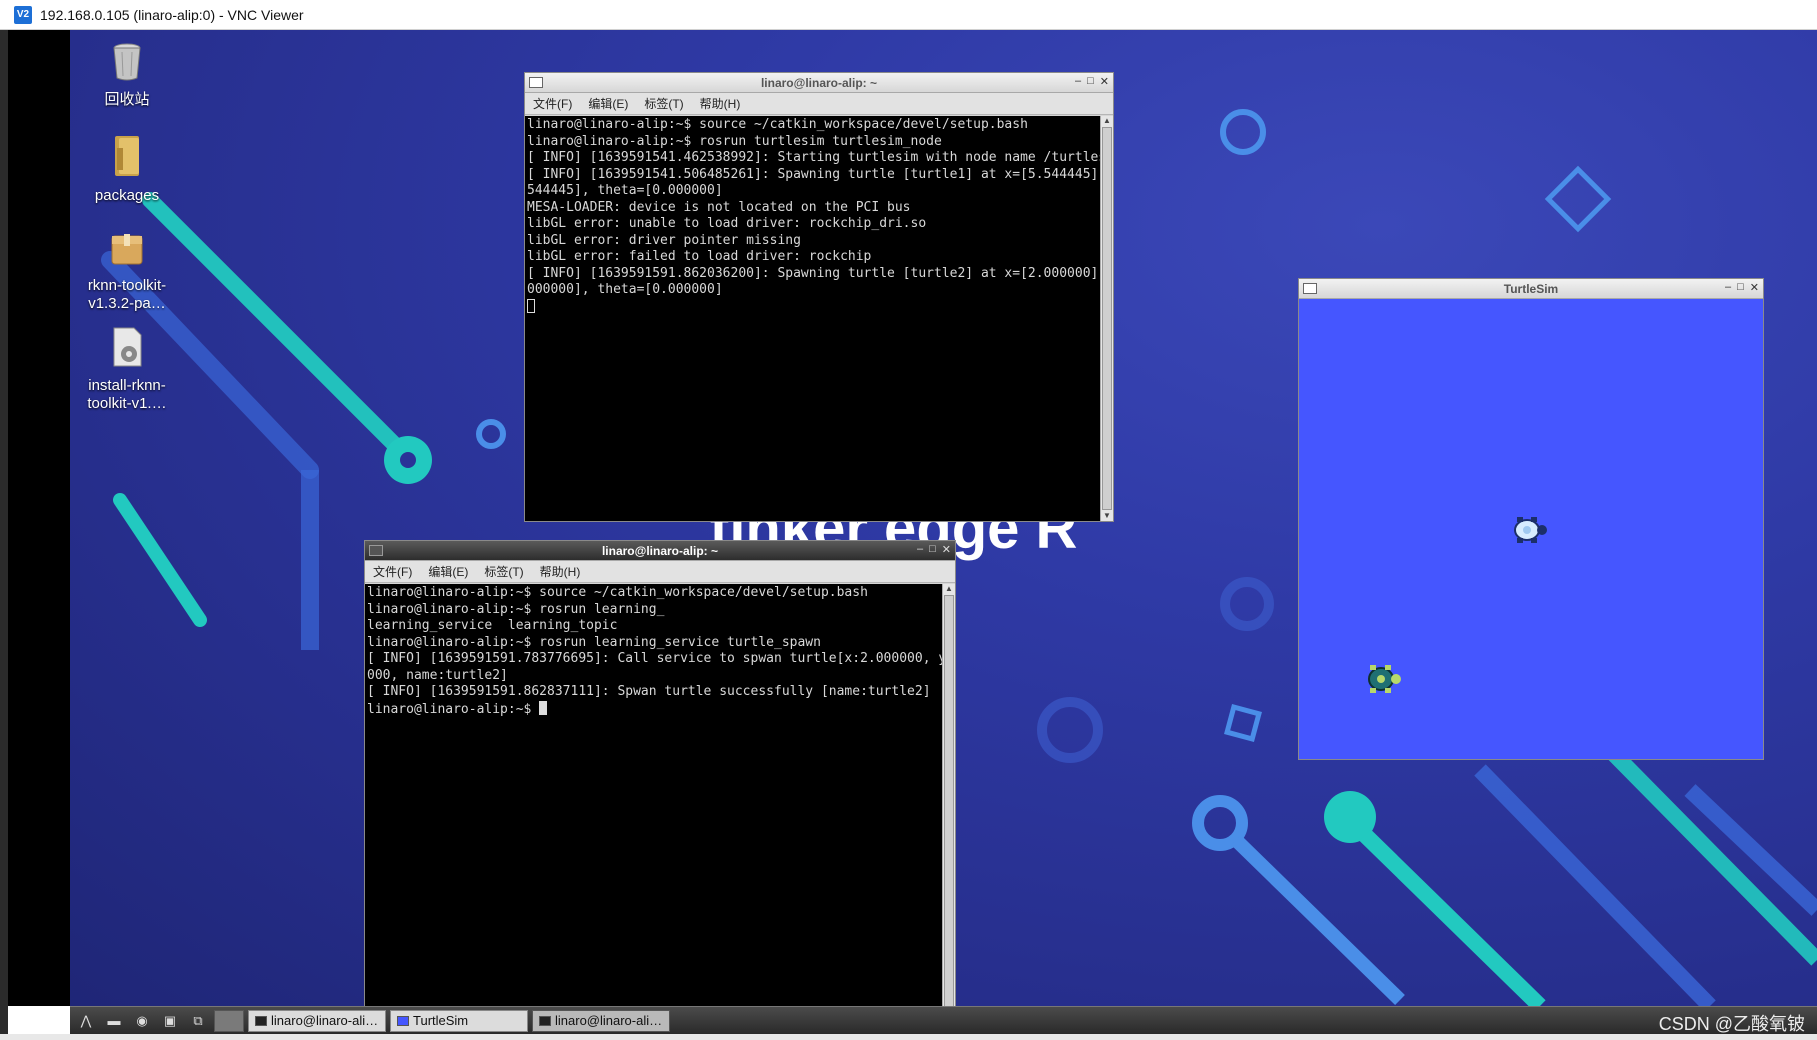  I want to click on terminal-prompt: linaro@linaro-alip:~$, so click(453, 709).